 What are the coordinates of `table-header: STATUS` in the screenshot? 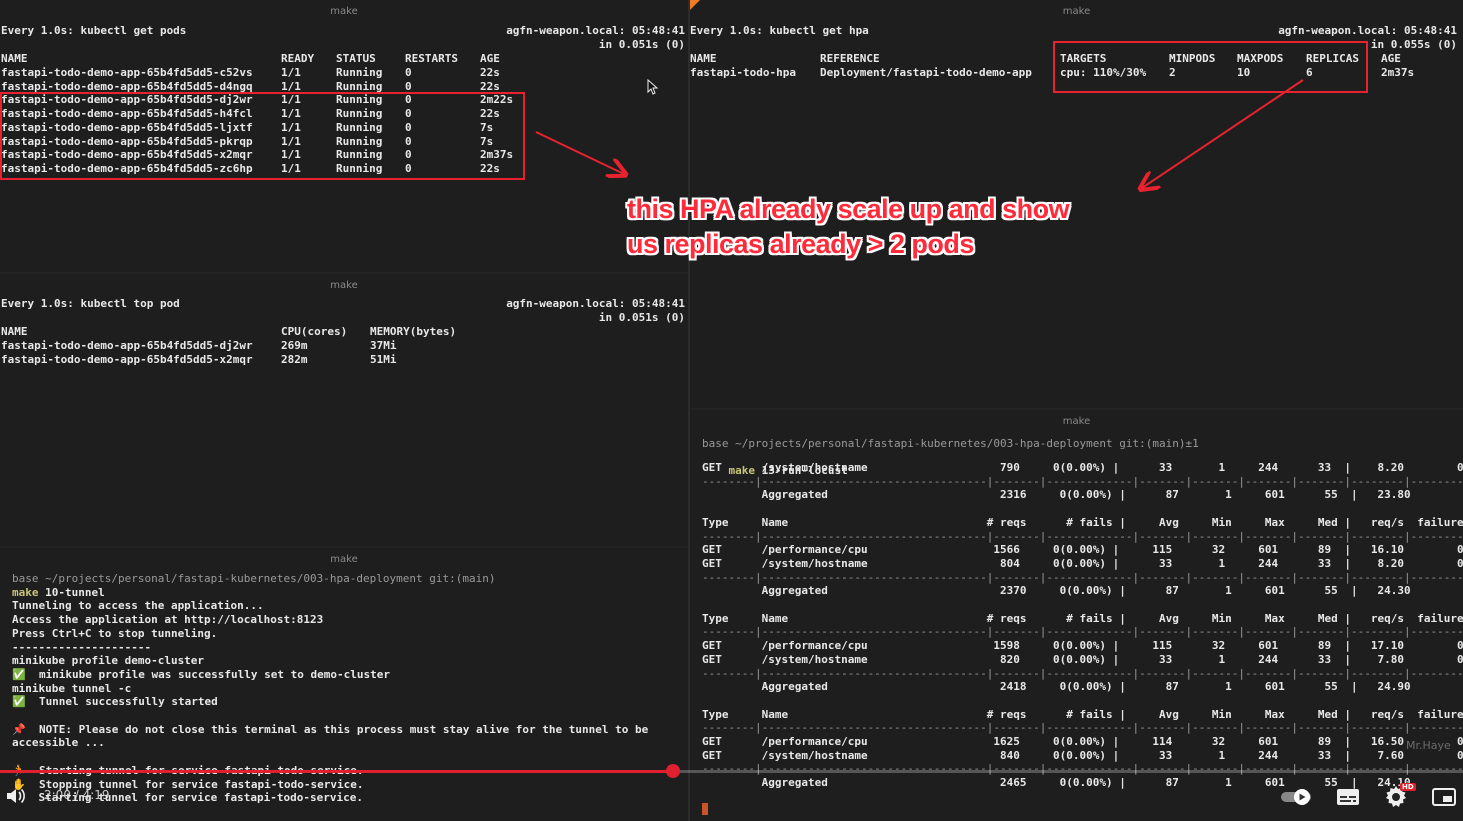 It's located at (356, 58).